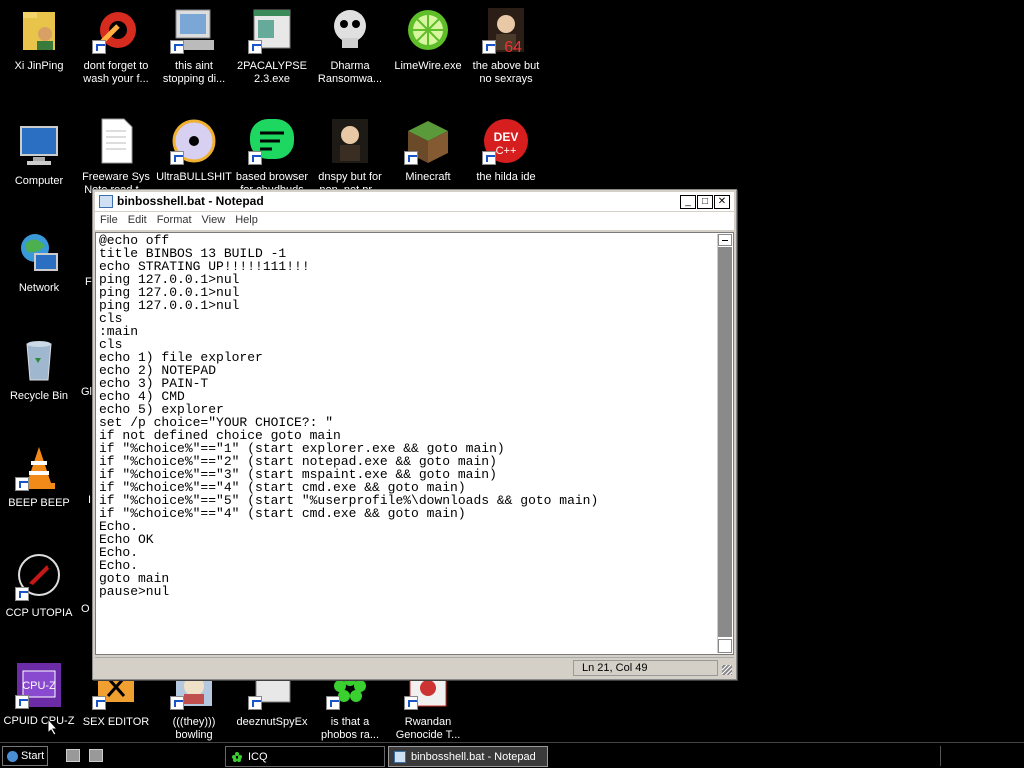  Describe the element at coordinates (272, 157) in the screenshot. I see `desktop-icon-based-browser: based browser for chudbuds` at that location.